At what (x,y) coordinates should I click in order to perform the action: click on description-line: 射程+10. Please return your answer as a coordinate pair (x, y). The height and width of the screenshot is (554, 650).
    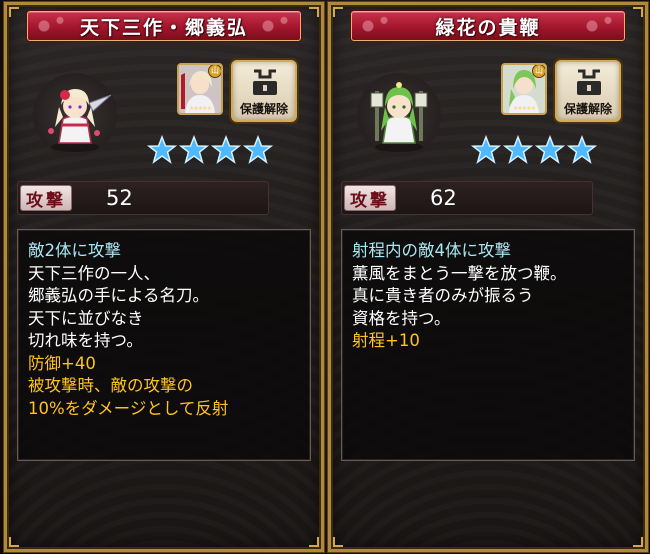
    Looking at the image, I should click on (386, 340).